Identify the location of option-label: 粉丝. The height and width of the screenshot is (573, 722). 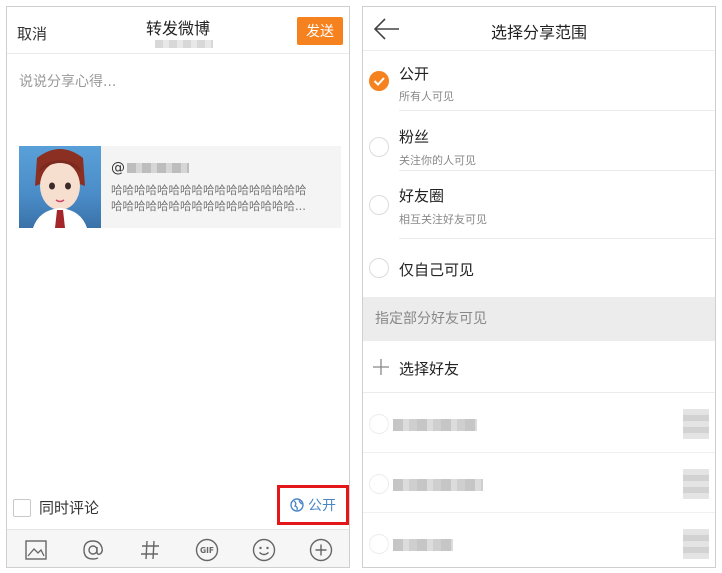
(414, 137).